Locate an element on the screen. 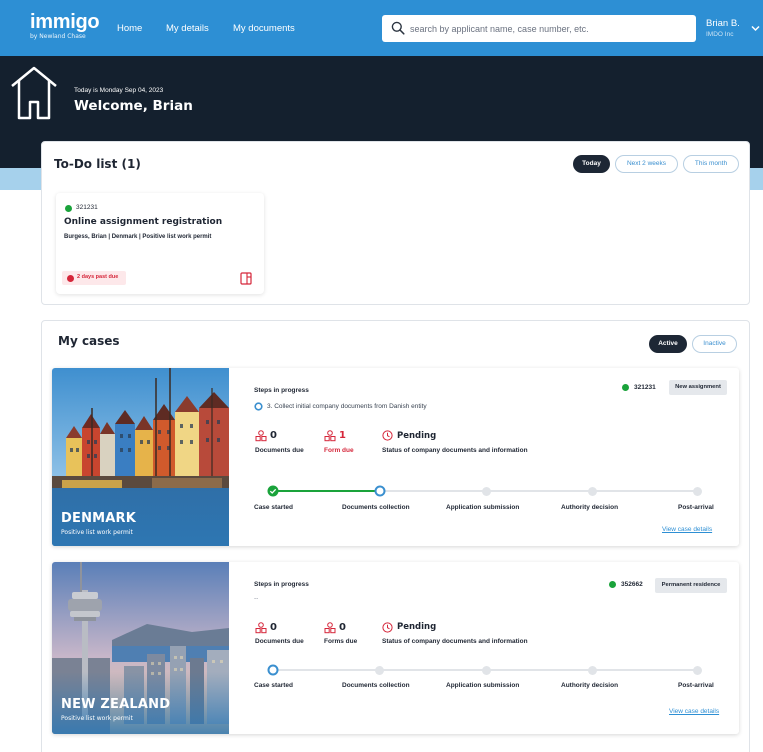 The width and height of the screenshot is (763, 752). logo-text: immigo is located at coordinates (65, 22).